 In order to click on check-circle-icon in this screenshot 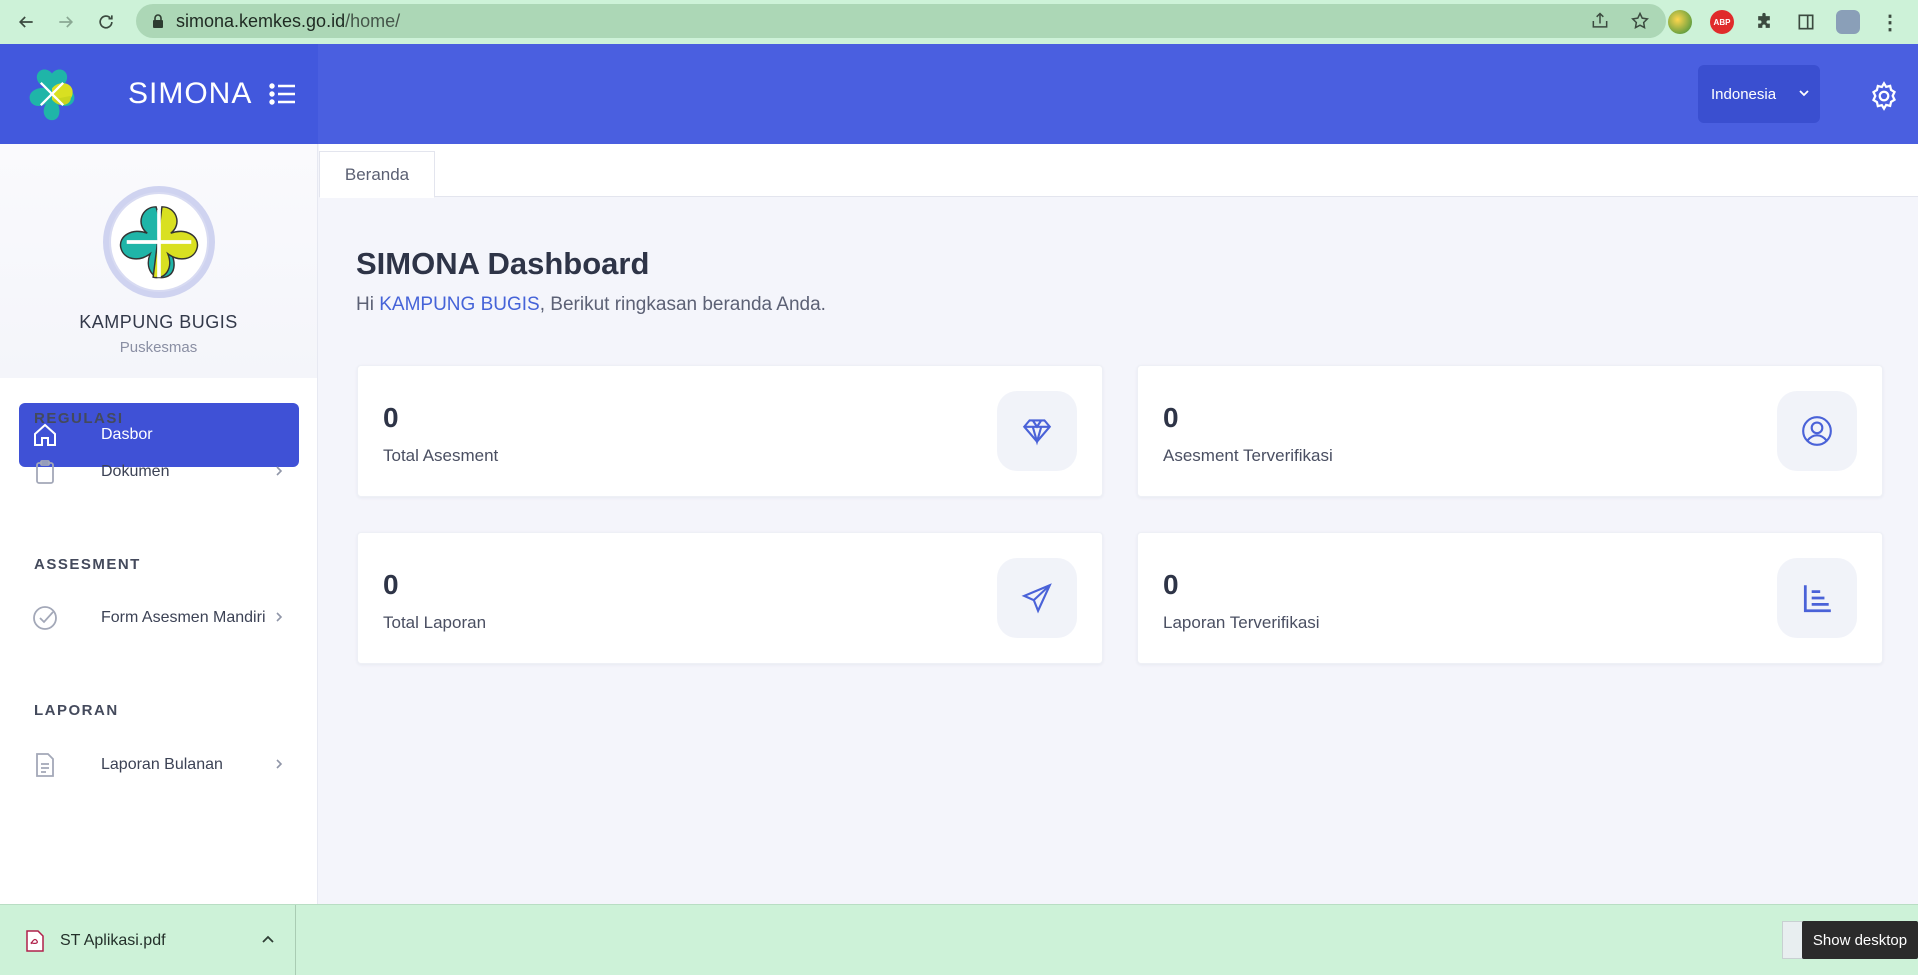, I will do `click(45, 618)`.